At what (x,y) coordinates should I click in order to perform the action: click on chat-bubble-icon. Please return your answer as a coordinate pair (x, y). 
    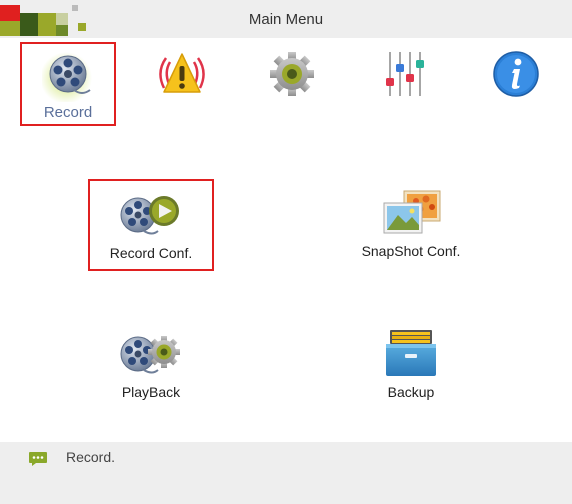
    Looking at the image, I should click on (38, 459).